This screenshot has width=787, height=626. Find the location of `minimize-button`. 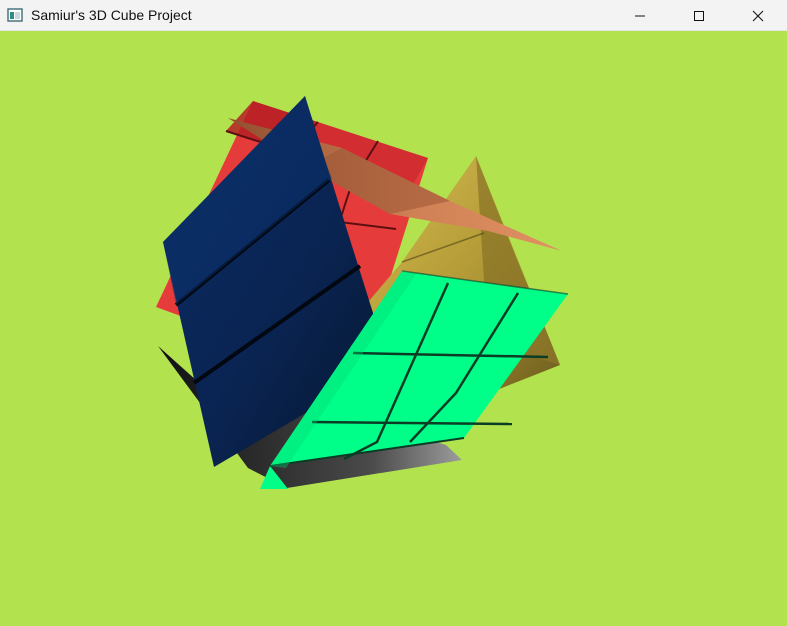

minimize-button is located at coordinates (639, 15).